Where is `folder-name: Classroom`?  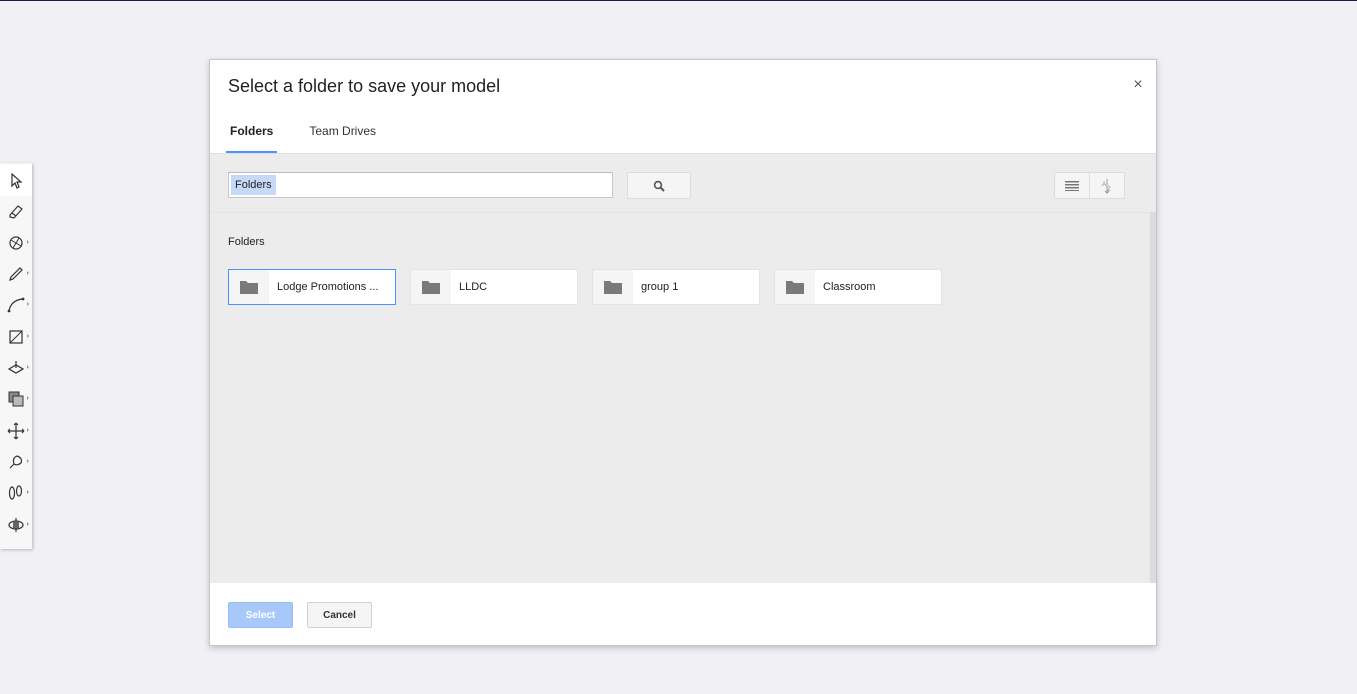 folder-name: Classroom is located at coordinates (849, 287).